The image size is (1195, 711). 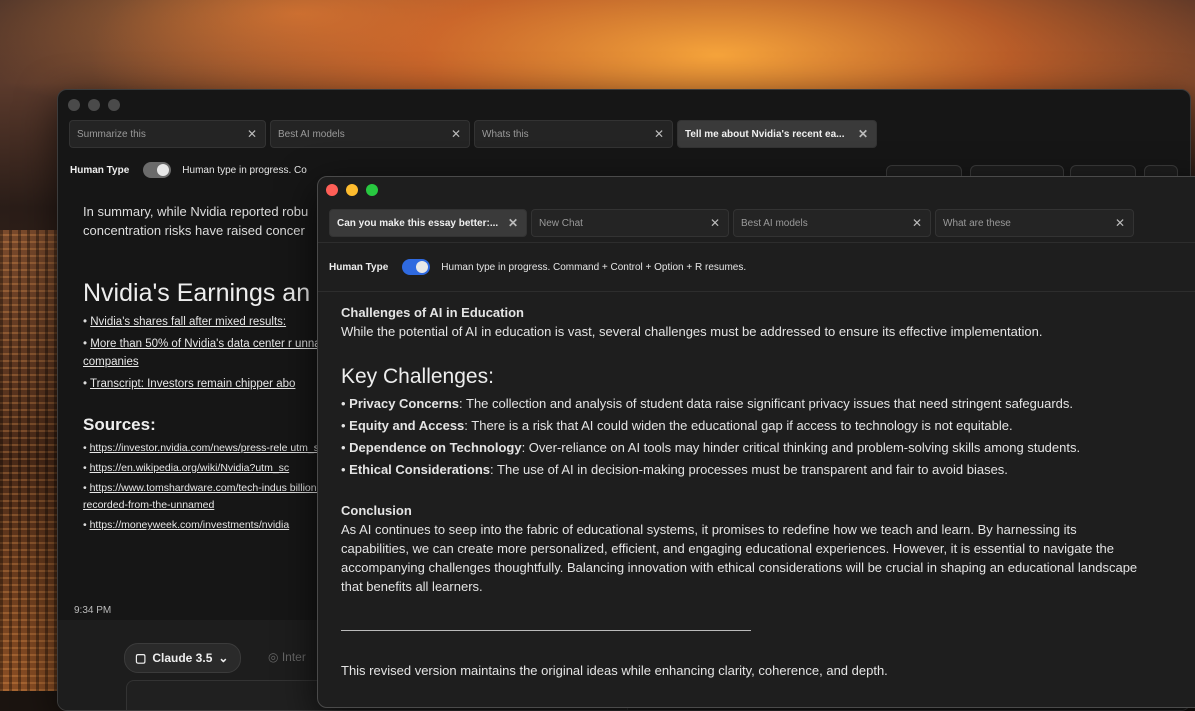 What do you see at coordinates (93, 610) in the screenshot?
I see `message-timestamp: 9:34 PM` at bounding box center [93, 610].